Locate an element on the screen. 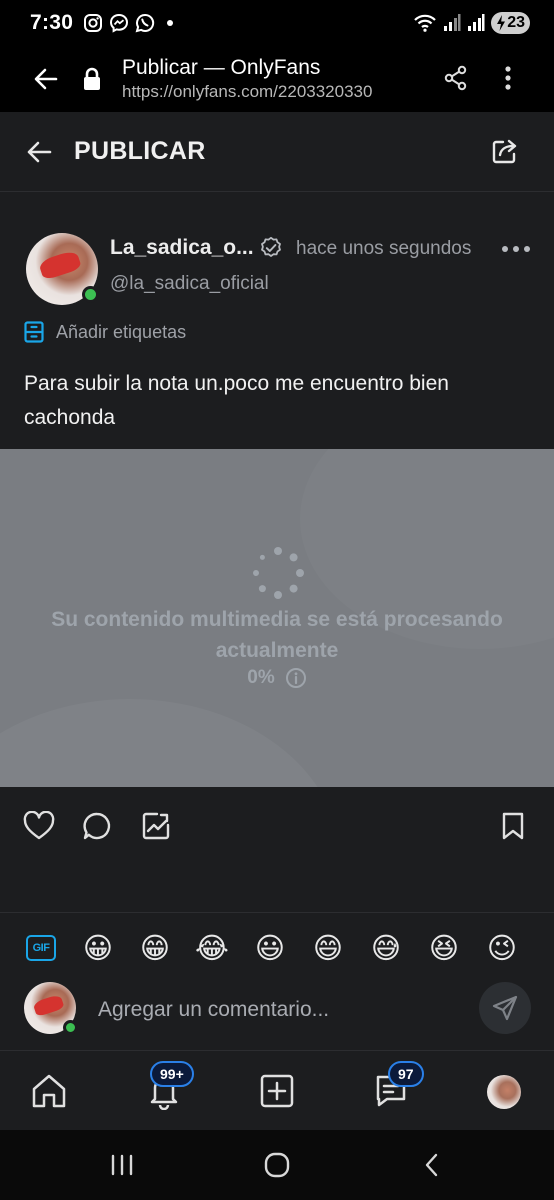  loading-spinner-icon is located at coordinates (278, 573).